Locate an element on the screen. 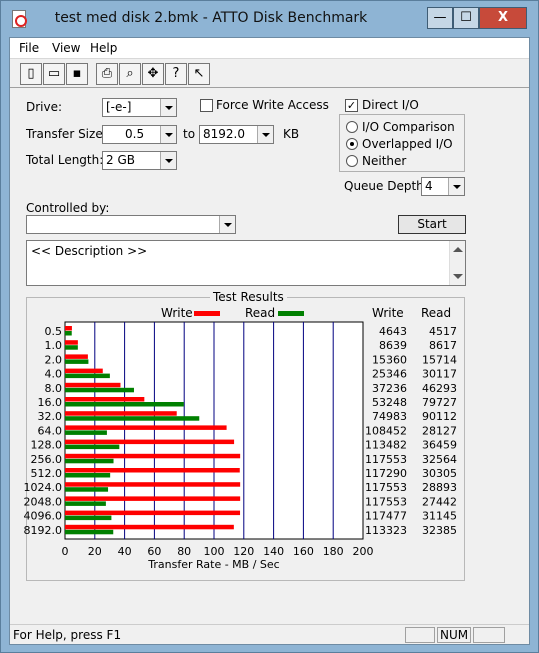 The width and height of the screenshot is (539, 653). value-read: 79727 is located at coordinates (439, 402).